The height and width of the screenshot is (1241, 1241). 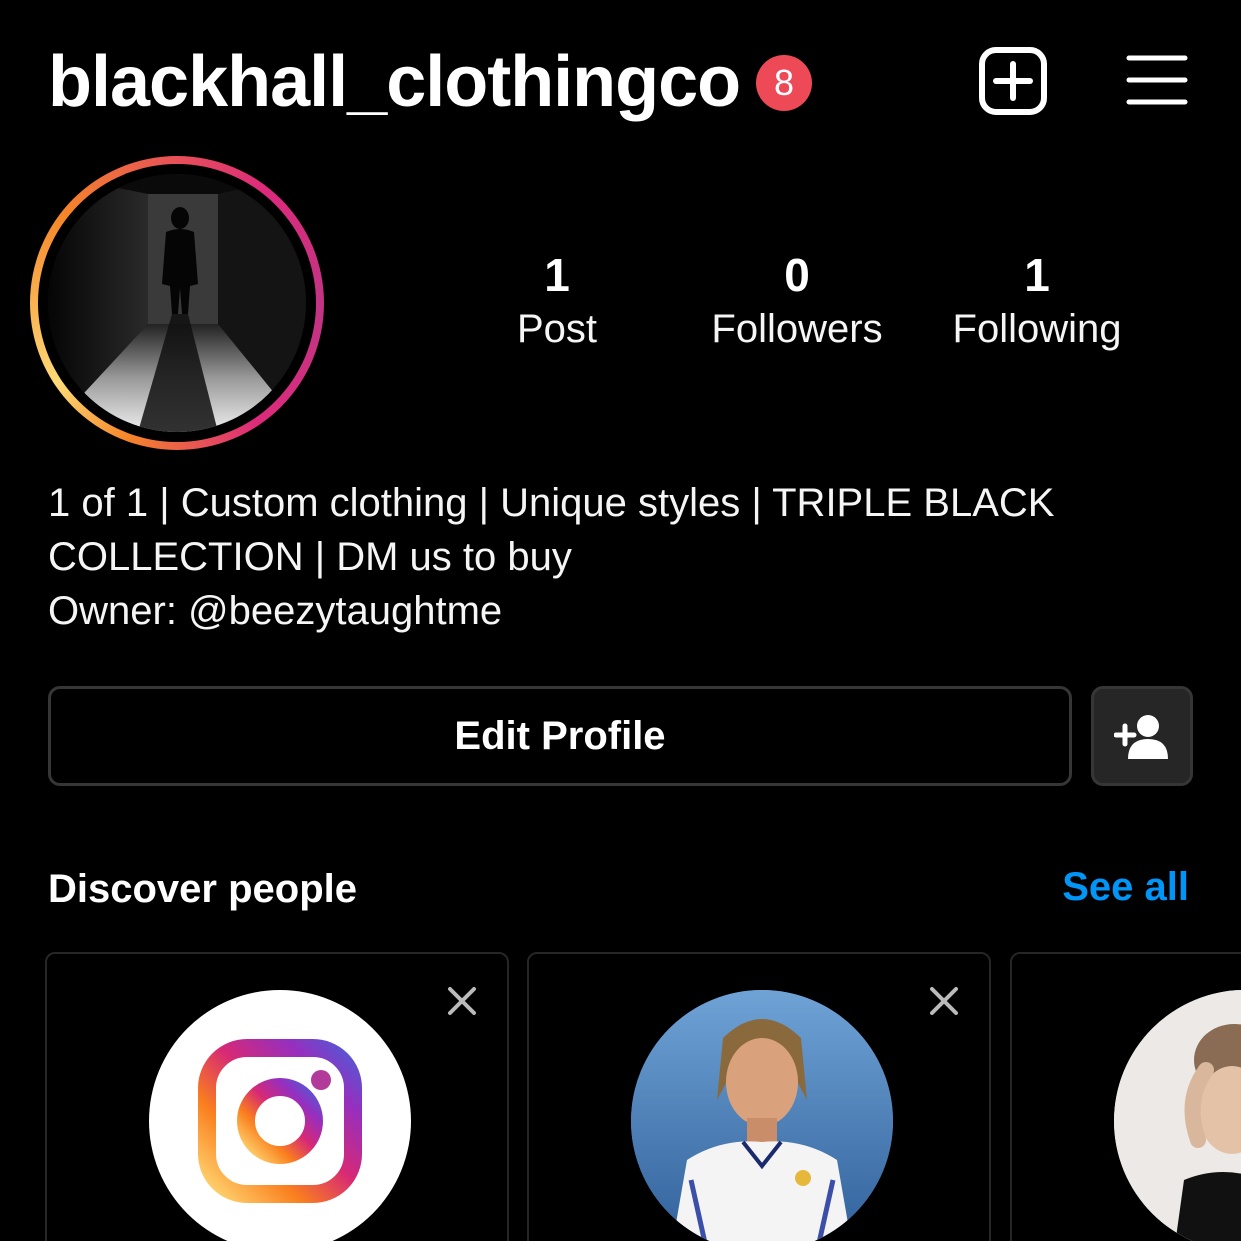 I want to click on add-person-icon, so click(x=1141, y=737).